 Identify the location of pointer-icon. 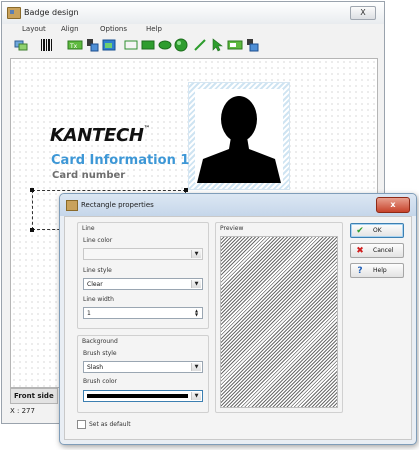
(217, 45).